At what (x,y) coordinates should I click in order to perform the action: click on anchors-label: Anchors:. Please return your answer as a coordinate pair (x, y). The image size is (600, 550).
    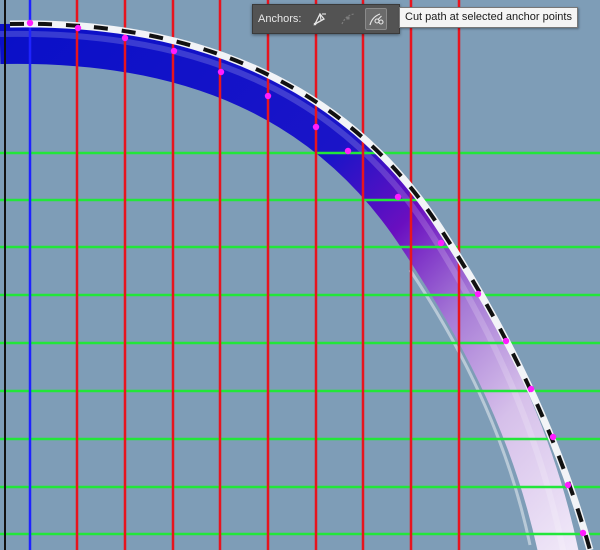
    Looking at the image, I should click on (280, 19).